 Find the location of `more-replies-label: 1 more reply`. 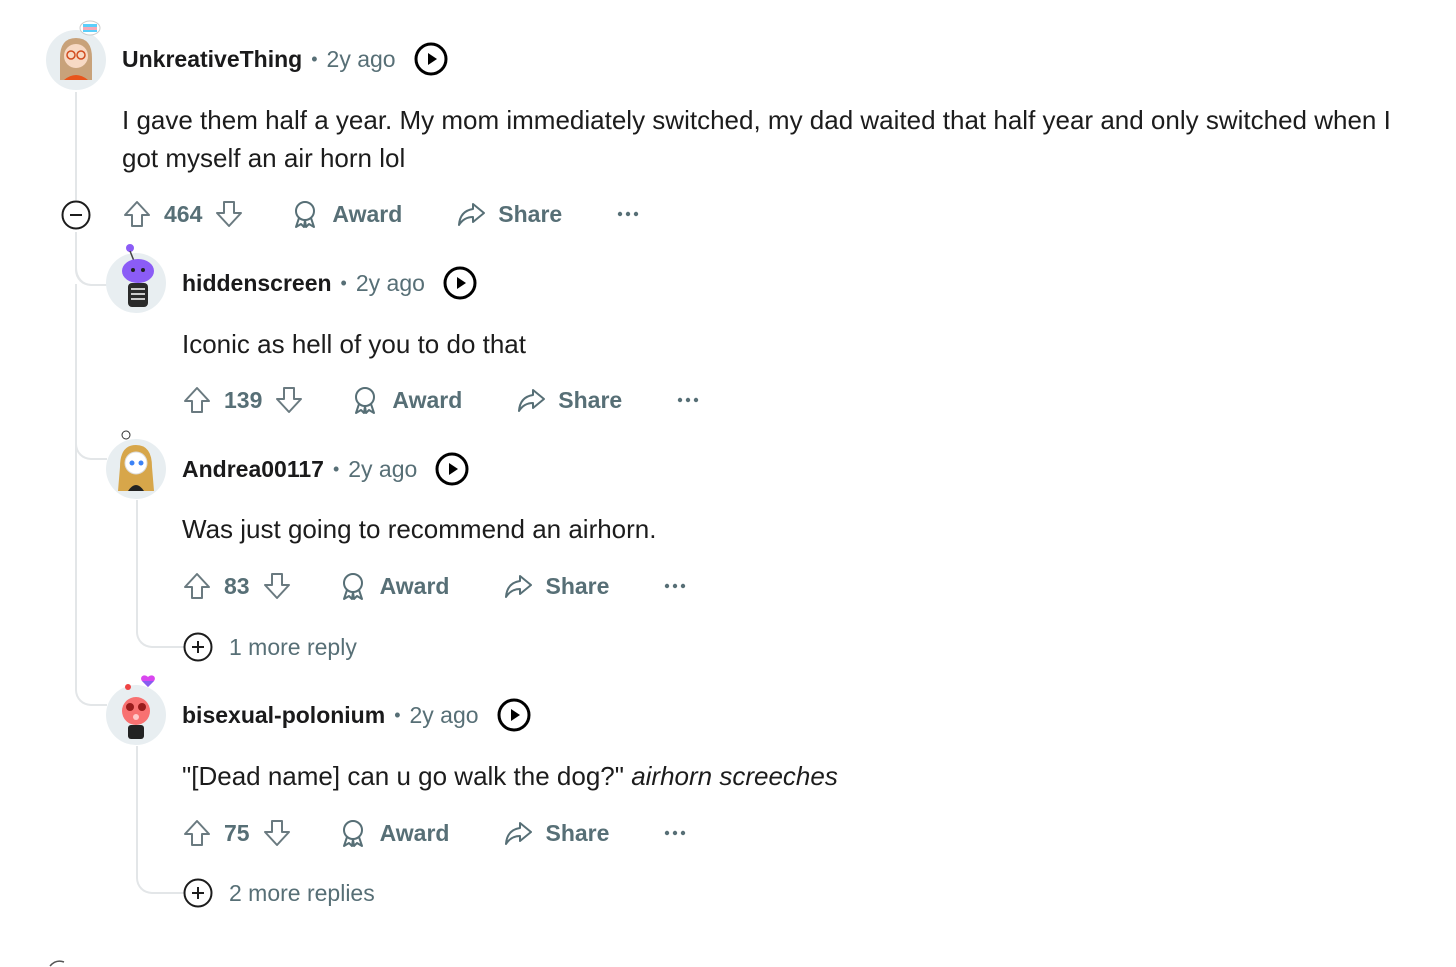

more-replies-label: 1 more reply is located at coordinates (293, 646).